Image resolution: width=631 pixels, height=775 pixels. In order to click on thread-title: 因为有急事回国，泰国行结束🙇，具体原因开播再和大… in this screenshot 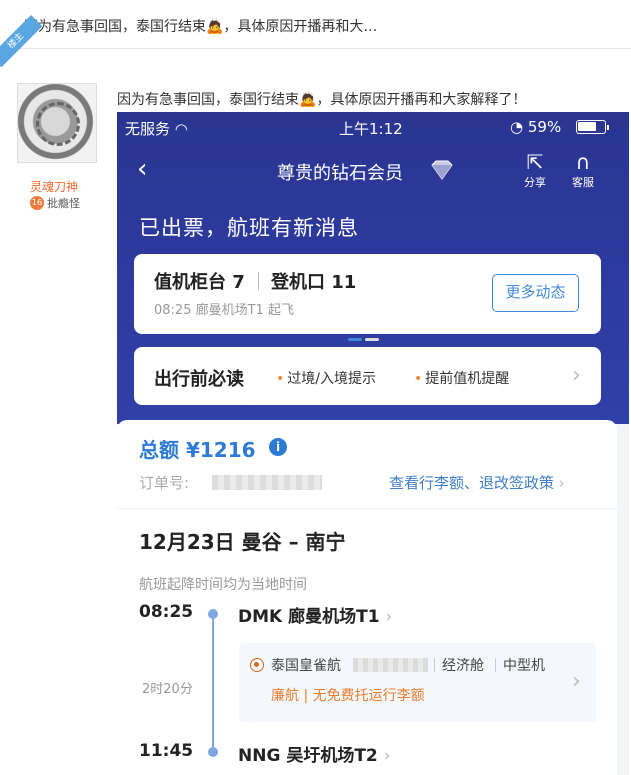, I will do `click(200, 26)`.